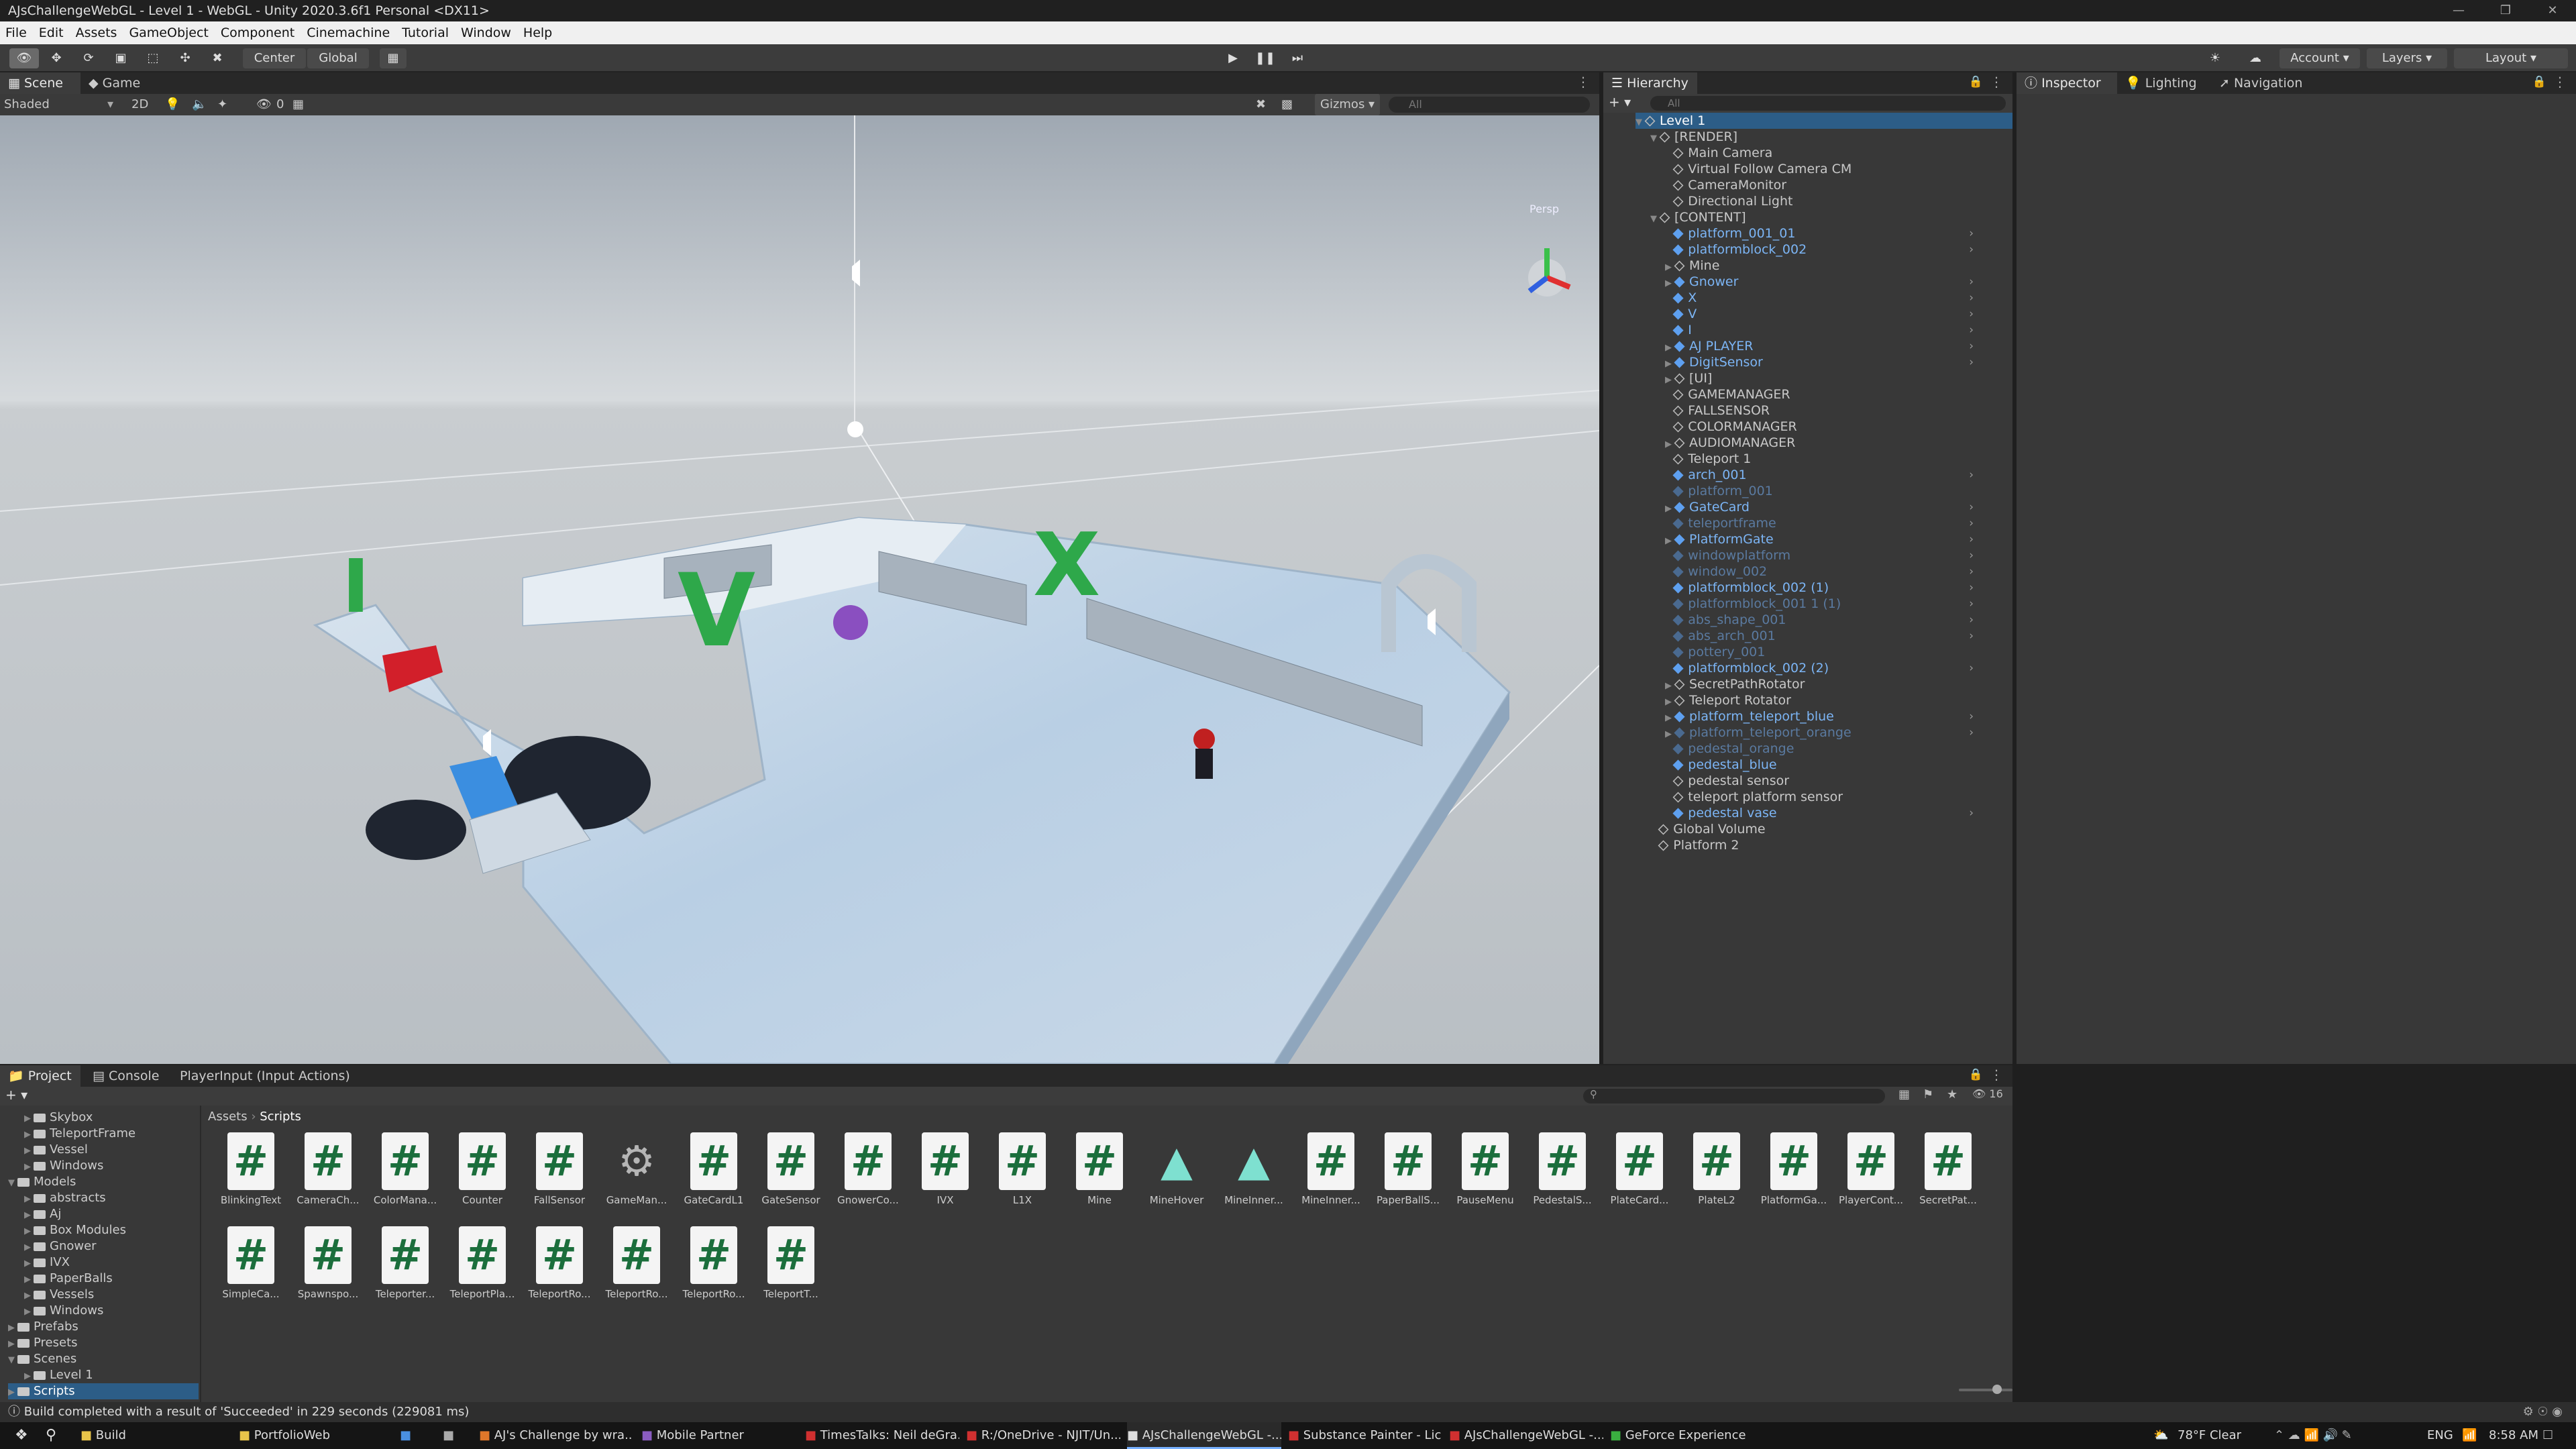  Describe the element at coordinates (172, 104) in the screenshot. I see `lighting-toggle-icon: 💡` at that location.